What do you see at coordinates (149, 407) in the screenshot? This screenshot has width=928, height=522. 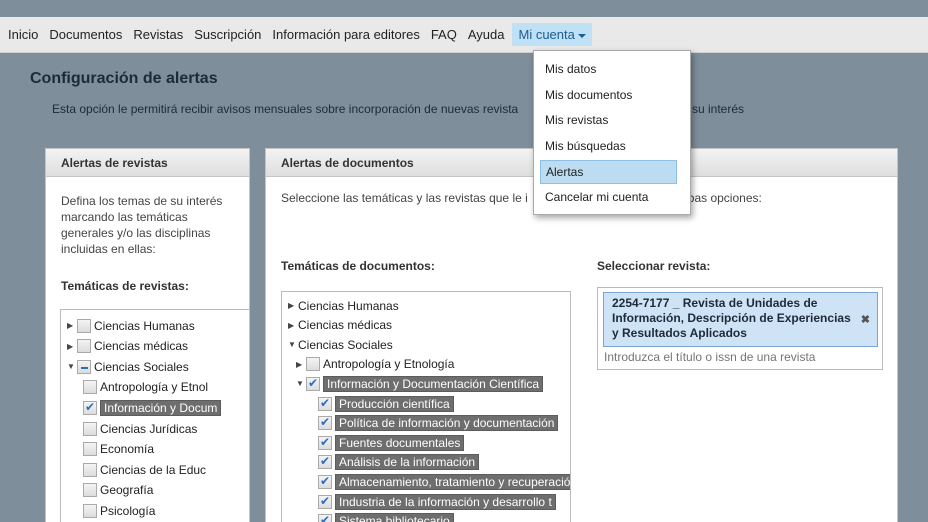 I see `tree-item-informacion-y-docum: Información y Docum` at bounding box center [149, 407].